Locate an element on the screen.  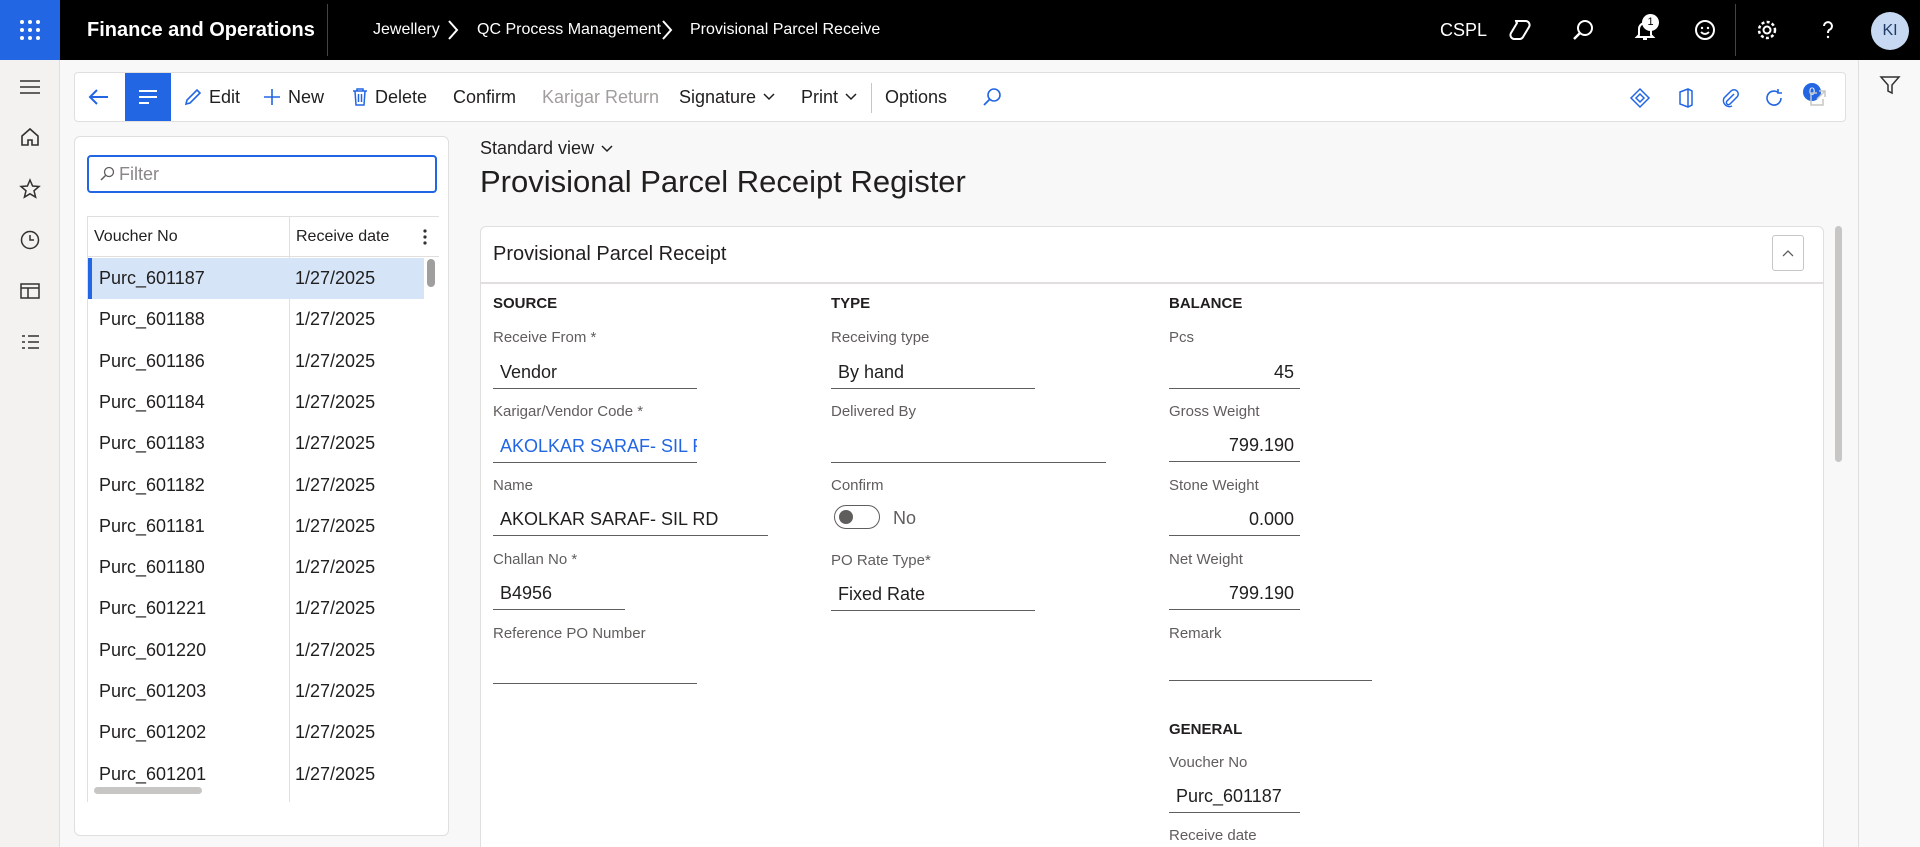
stone-weight-field: 0.000 is located at coordinates (1234, 519).